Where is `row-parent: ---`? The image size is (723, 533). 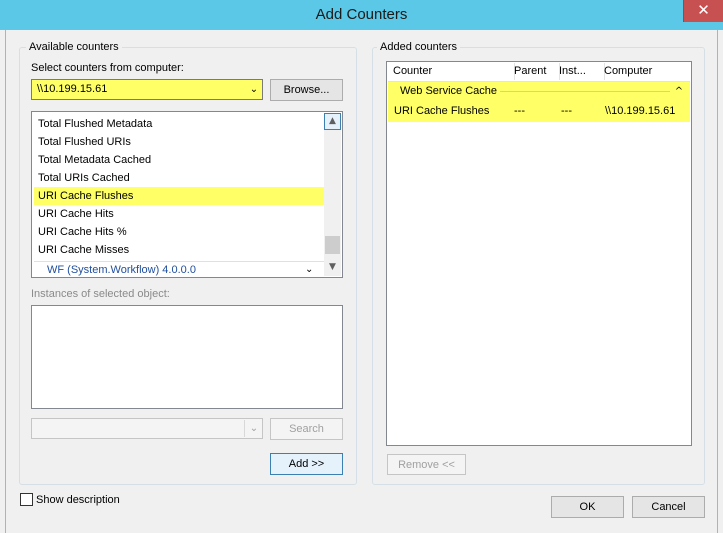
row-parent: --- is located at coordinates (519, 111).